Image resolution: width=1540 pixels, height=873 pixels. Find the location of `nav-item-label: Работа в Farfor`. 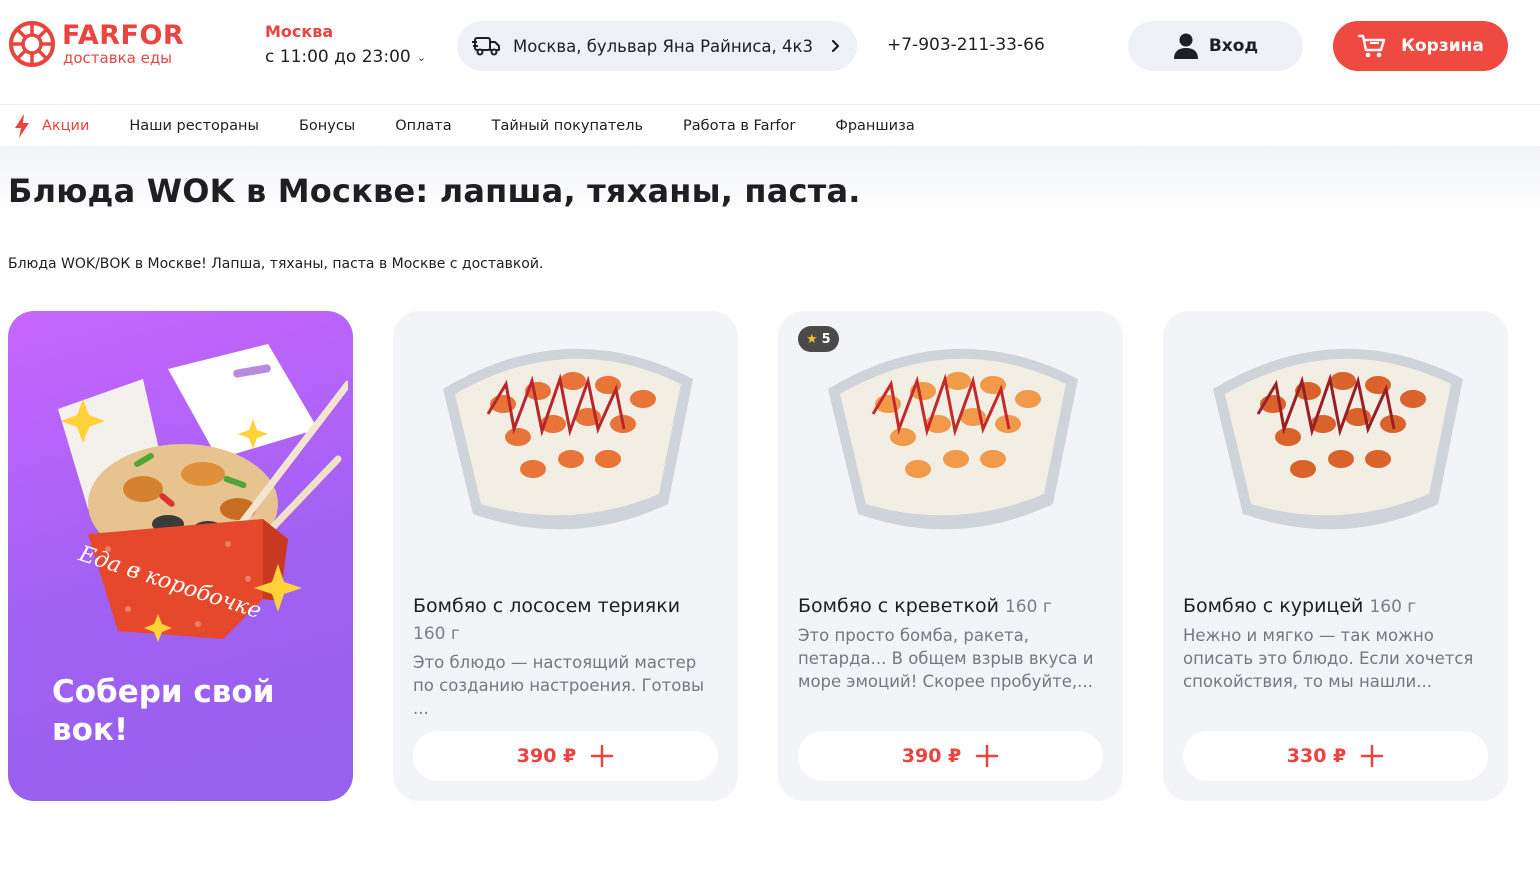

nav-item-label: Работа в Farfor is located at coordinates (739, 125).